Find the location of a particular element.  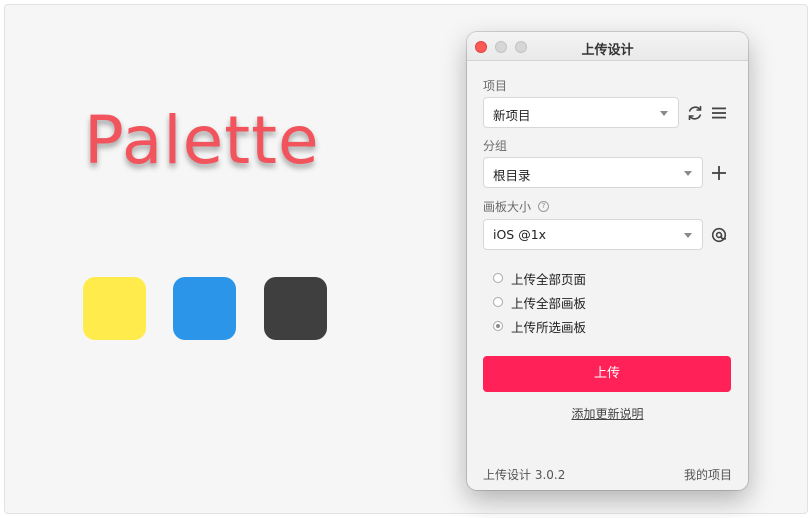

radio-upload-all-artboards: 上传全部画板 is located at coordinates (540, 302).